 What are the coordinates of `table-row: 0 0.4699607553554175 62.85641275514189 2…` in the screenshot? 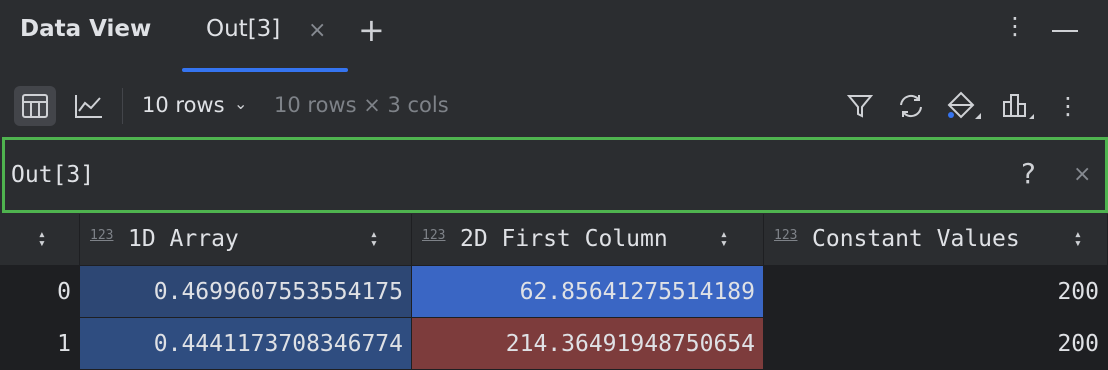 It's located at (554, 292).